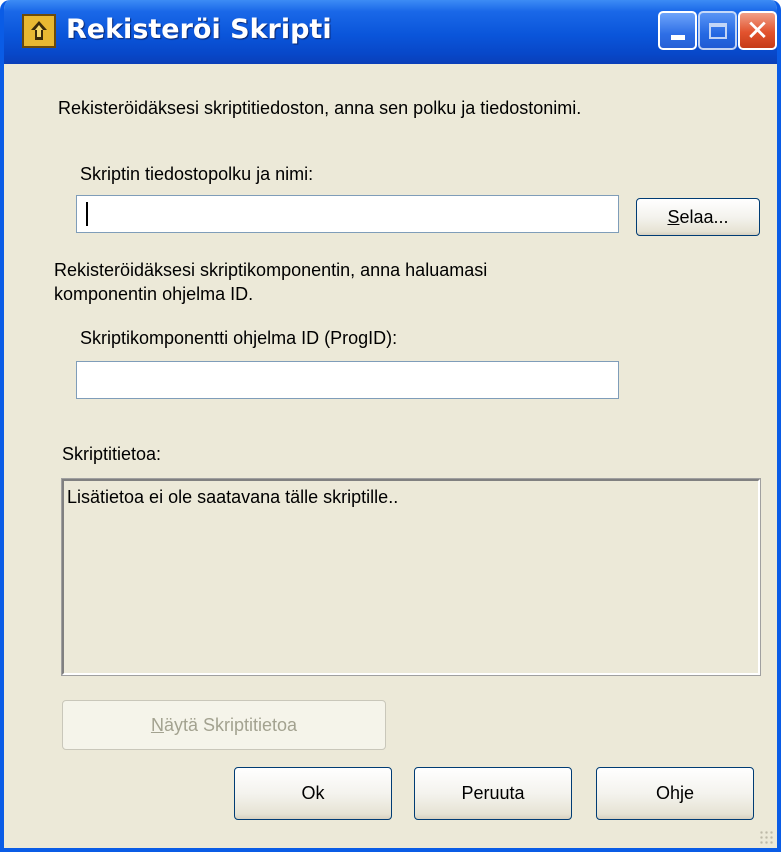 This screenshot has height=852, width=781. I want to click on help-label: Ohje, so click(675, 793).